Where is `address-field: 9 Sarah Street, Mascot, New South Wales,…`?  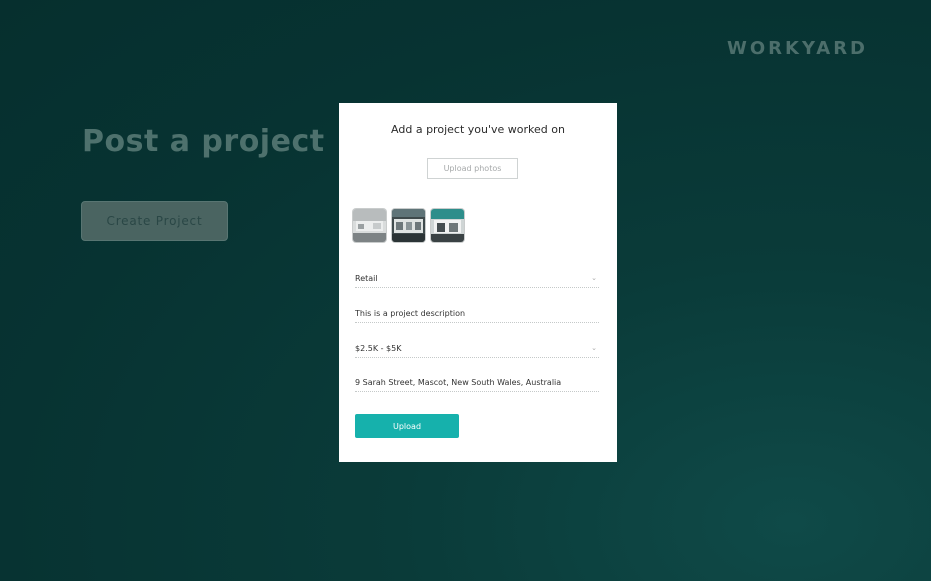 address-field: 9 Sarah Street, Mascot, New South Wales,… is located at coordinates (477, 384).